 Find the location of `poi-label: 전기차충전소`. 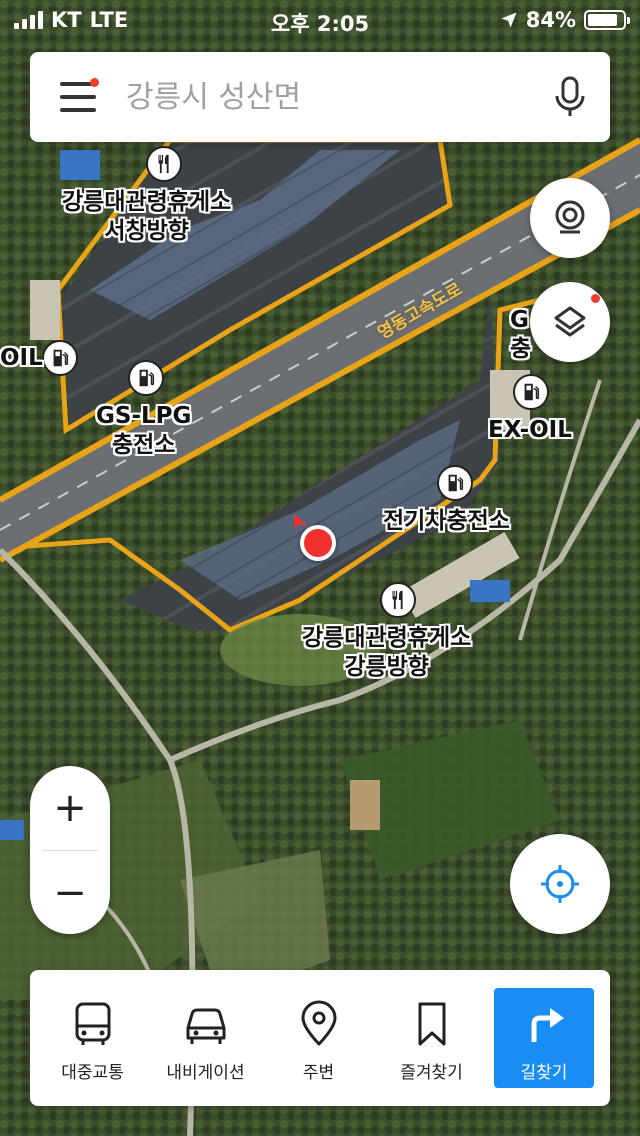

poi-label: 전기차충전소 is located at coordinates (446, 521).